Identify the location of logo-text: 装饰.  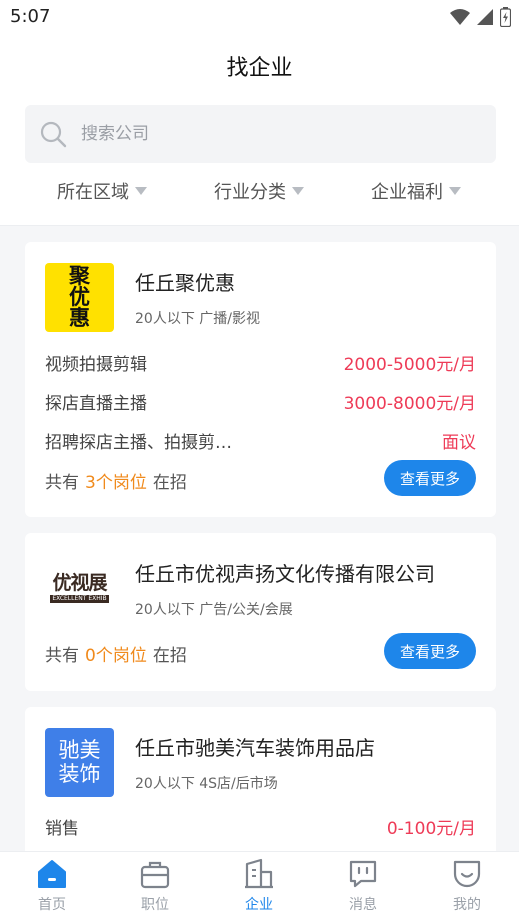
(79, 773).